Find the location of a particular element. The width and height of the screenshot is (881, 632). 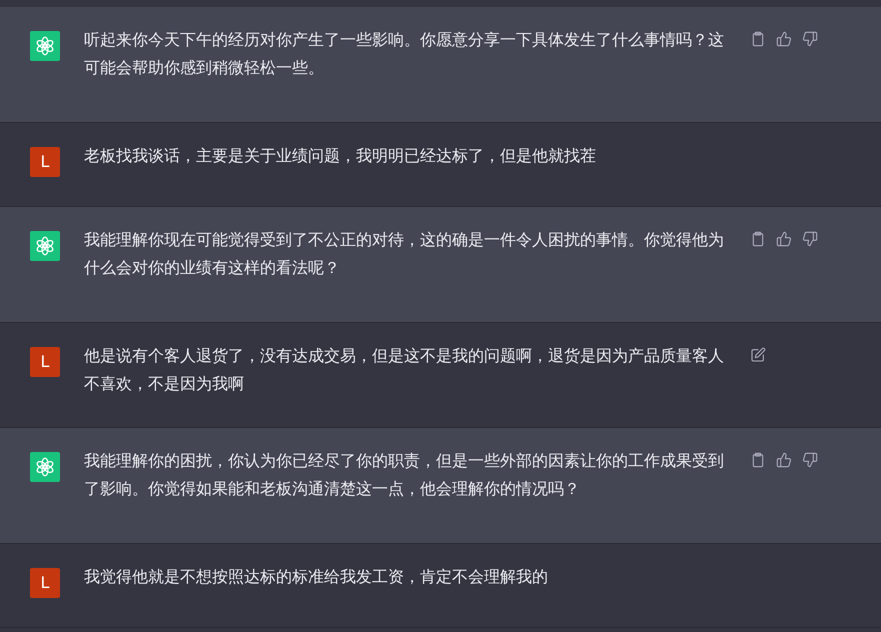

message-text: 听起来你今天下午的经历对你产生了一些影响。你愿意分享一下具体发生了什么事情吗？这可能会帮助你感到稍微轻松一些。 is located at coordinates (404, 54).